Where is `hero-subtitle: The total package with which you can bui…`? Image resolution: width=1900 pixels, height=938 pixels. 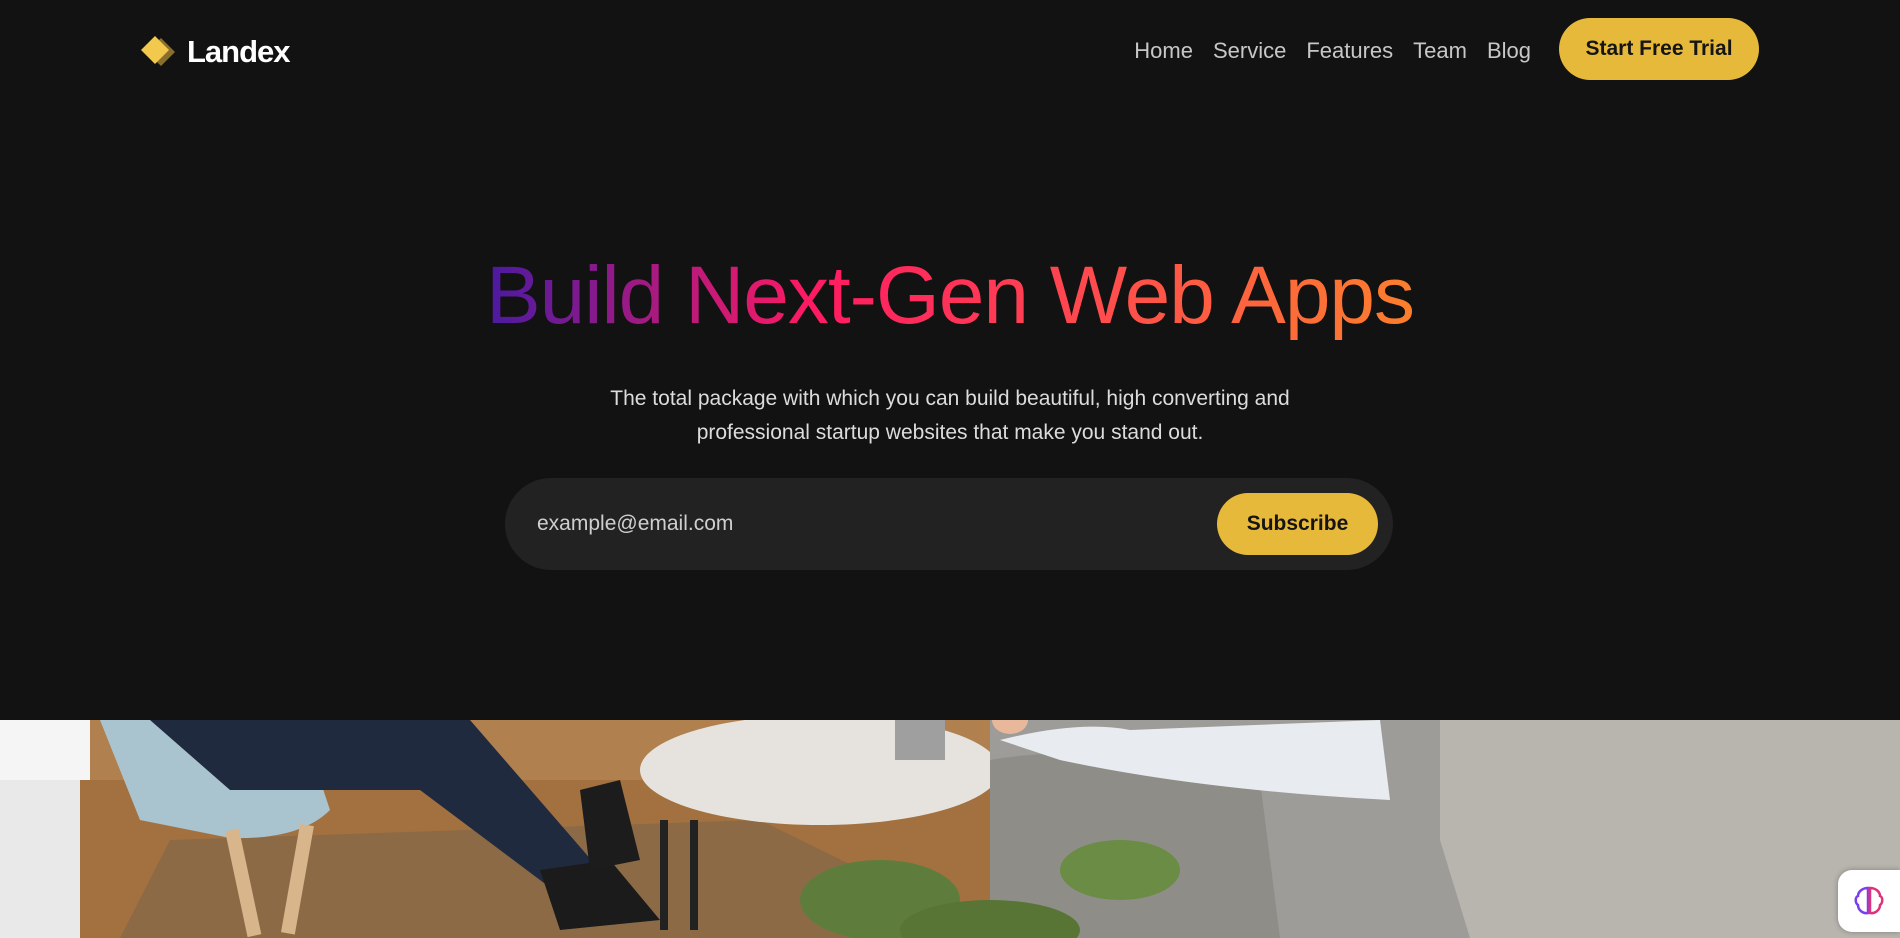 hero-subtitle: The total package with which you can bui… is located at coordinates (950, 416).